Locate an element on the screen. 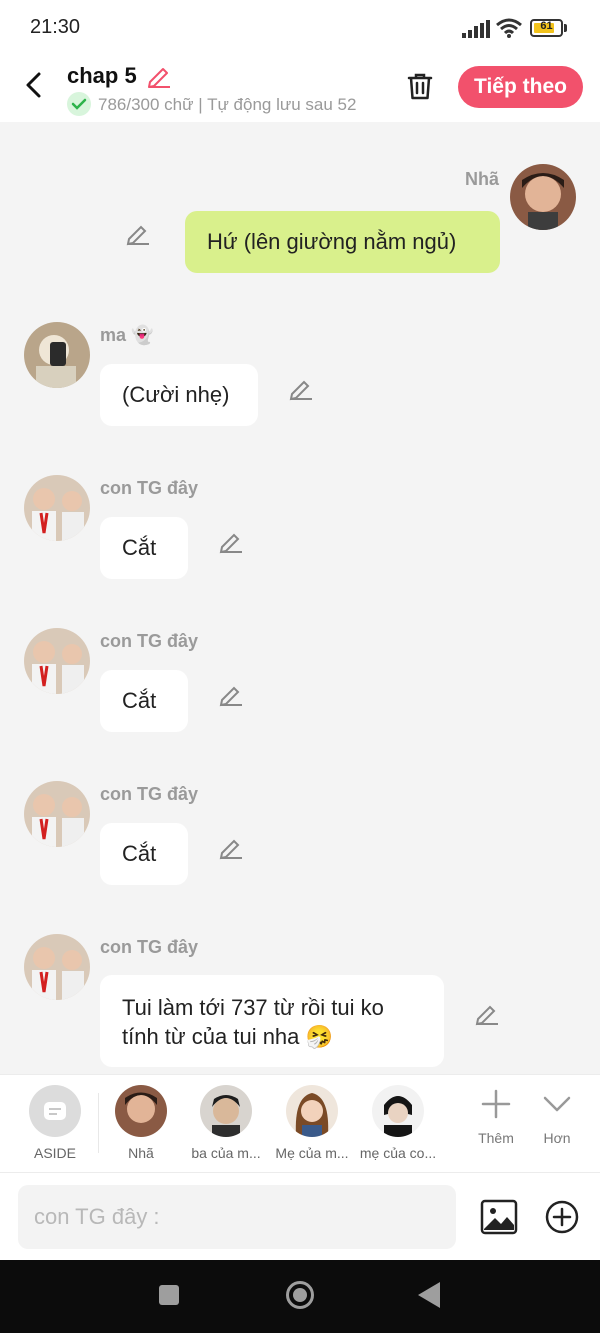 This screenshot has width=600, height=1333. sender-name: Nhã is located at coordinates (482, 179).